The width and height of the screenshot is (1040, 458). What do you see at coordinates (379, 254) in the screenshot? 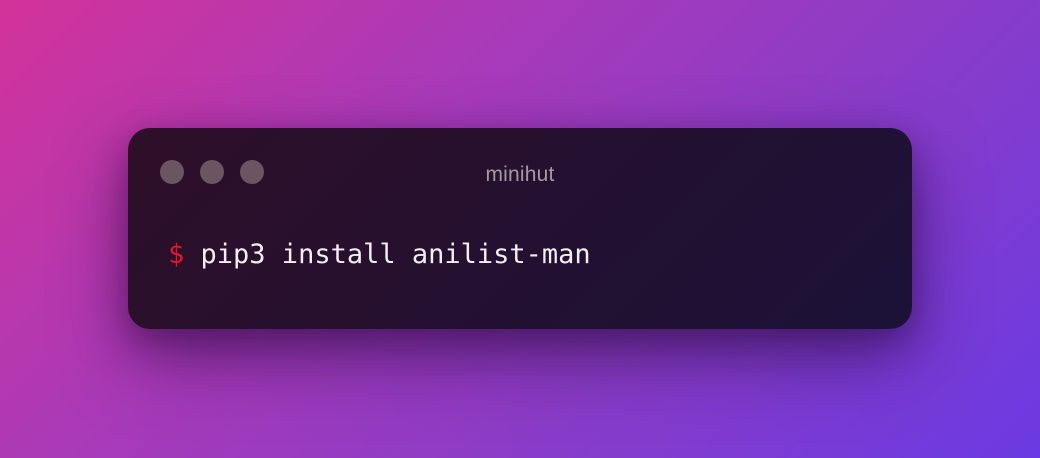
I see `command-line: $ pip3 install anilist-man` at bounding box center [379, 254].